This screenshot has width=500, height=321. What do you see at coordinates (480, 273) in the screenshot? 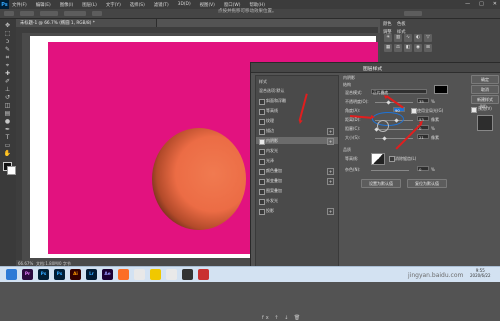
I see `system-clock: 9:55 2020/6/22` at bounding box center [480, 273].